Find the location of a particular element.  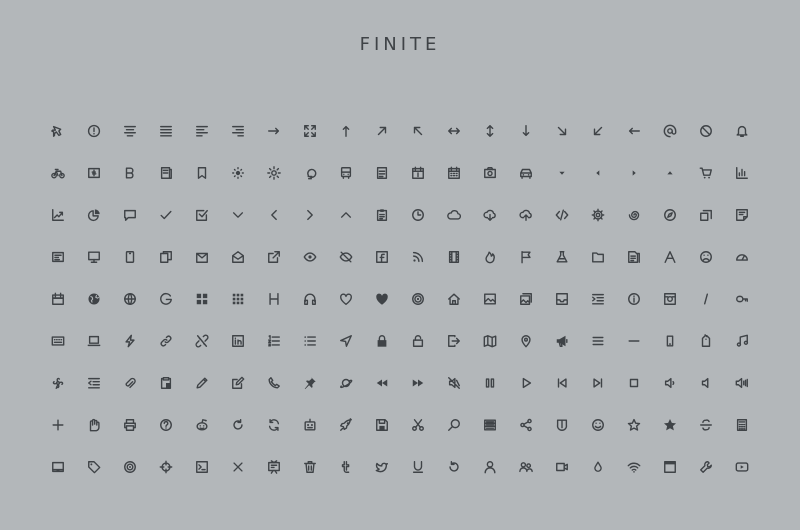

brightness-high-icon is located at coordinates (274, 173).